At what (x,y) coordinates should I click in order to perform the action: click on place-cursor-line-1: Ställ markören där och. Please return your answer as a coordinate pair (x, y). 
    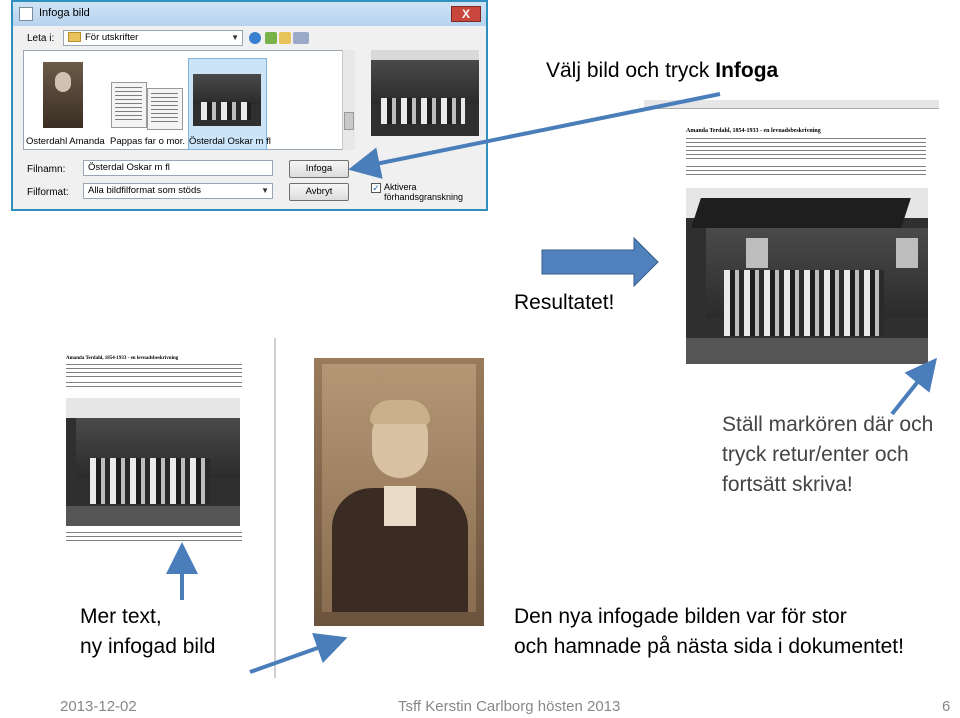
    Looking at the image, I should click on (828, 424).